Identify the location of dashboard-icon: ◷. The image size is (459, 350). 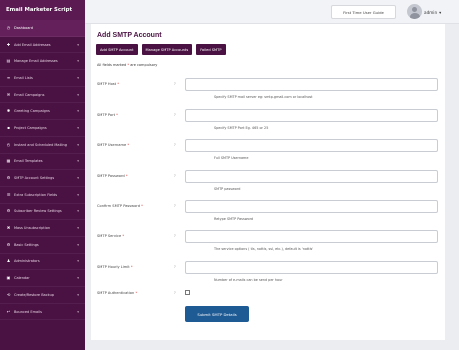
(8, 27).